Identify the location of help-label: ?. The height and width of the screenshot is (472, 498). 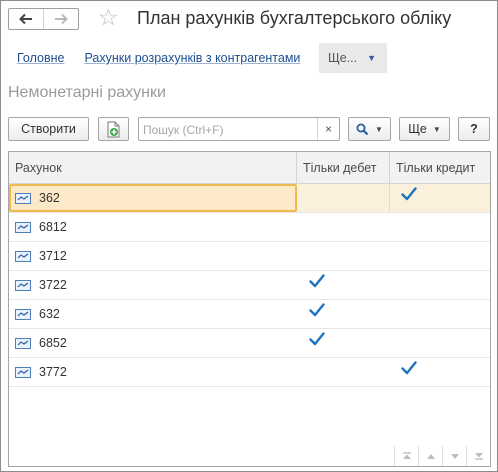
(474, 129).